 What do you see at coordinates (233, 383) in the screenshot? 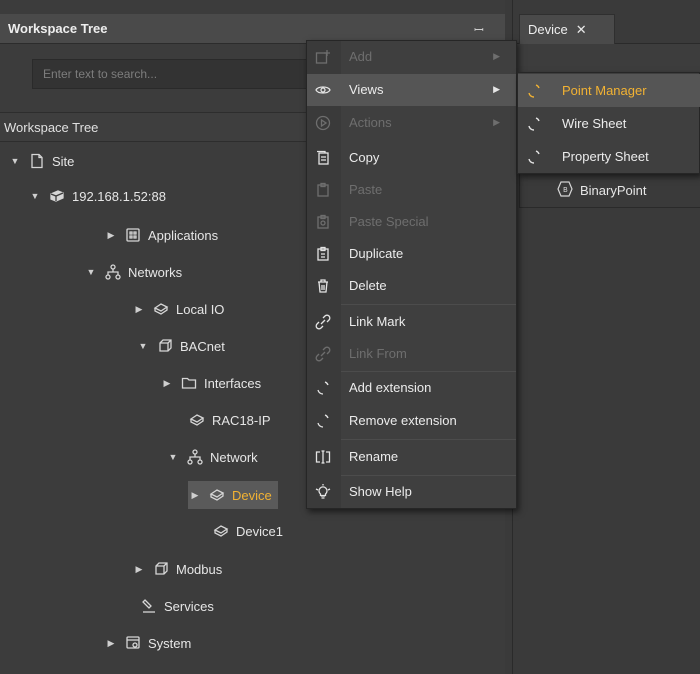
I see `tree-node-label: Interfaces` at bounding box center [233, 383].